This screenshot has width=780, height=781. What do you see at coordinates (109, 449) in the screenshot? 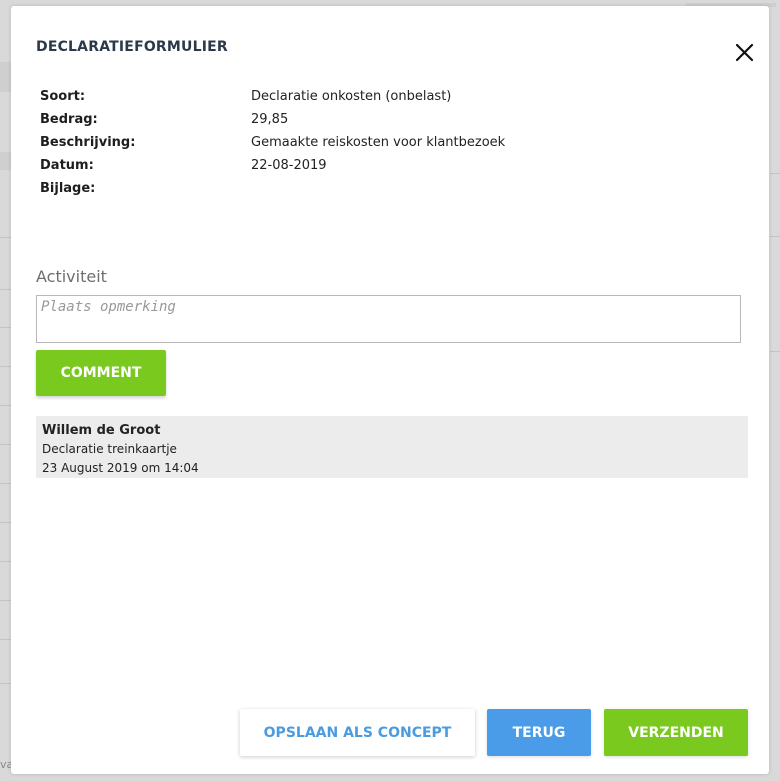
I see `activity-text: Declaratie treinkaartje` at bounding box center [109, 449].